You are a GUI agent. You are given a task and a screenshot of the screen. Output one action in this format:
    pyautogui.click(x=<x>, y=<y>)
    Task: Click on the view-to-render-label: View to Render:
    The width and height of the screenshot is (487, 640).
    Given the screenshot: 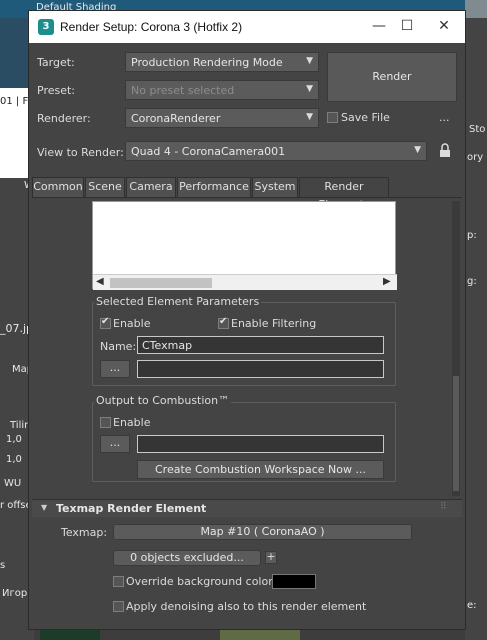 What is the action you would take?
    pyautogui.click(x=80, y=152)
    